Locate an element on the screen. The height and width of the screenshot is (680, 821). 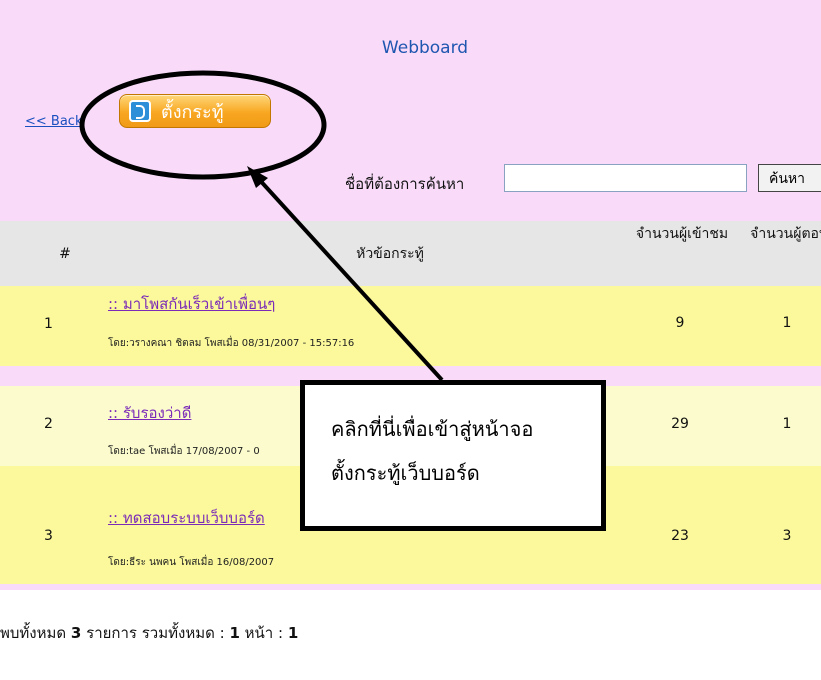
row-number: 2 is located at coordinates (48, 424).